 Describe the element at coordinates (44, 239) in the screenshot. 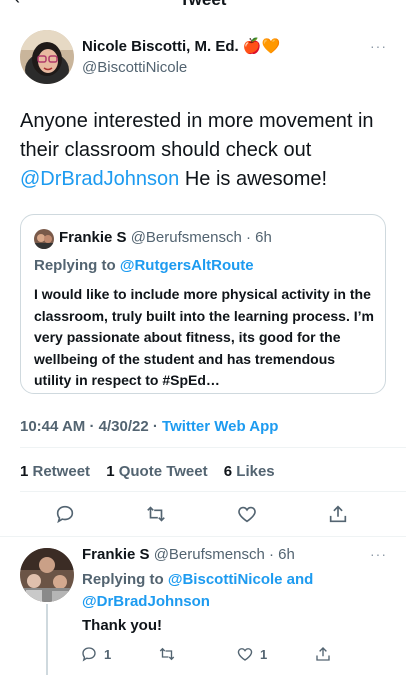

I see `quote-avatar` at that location.